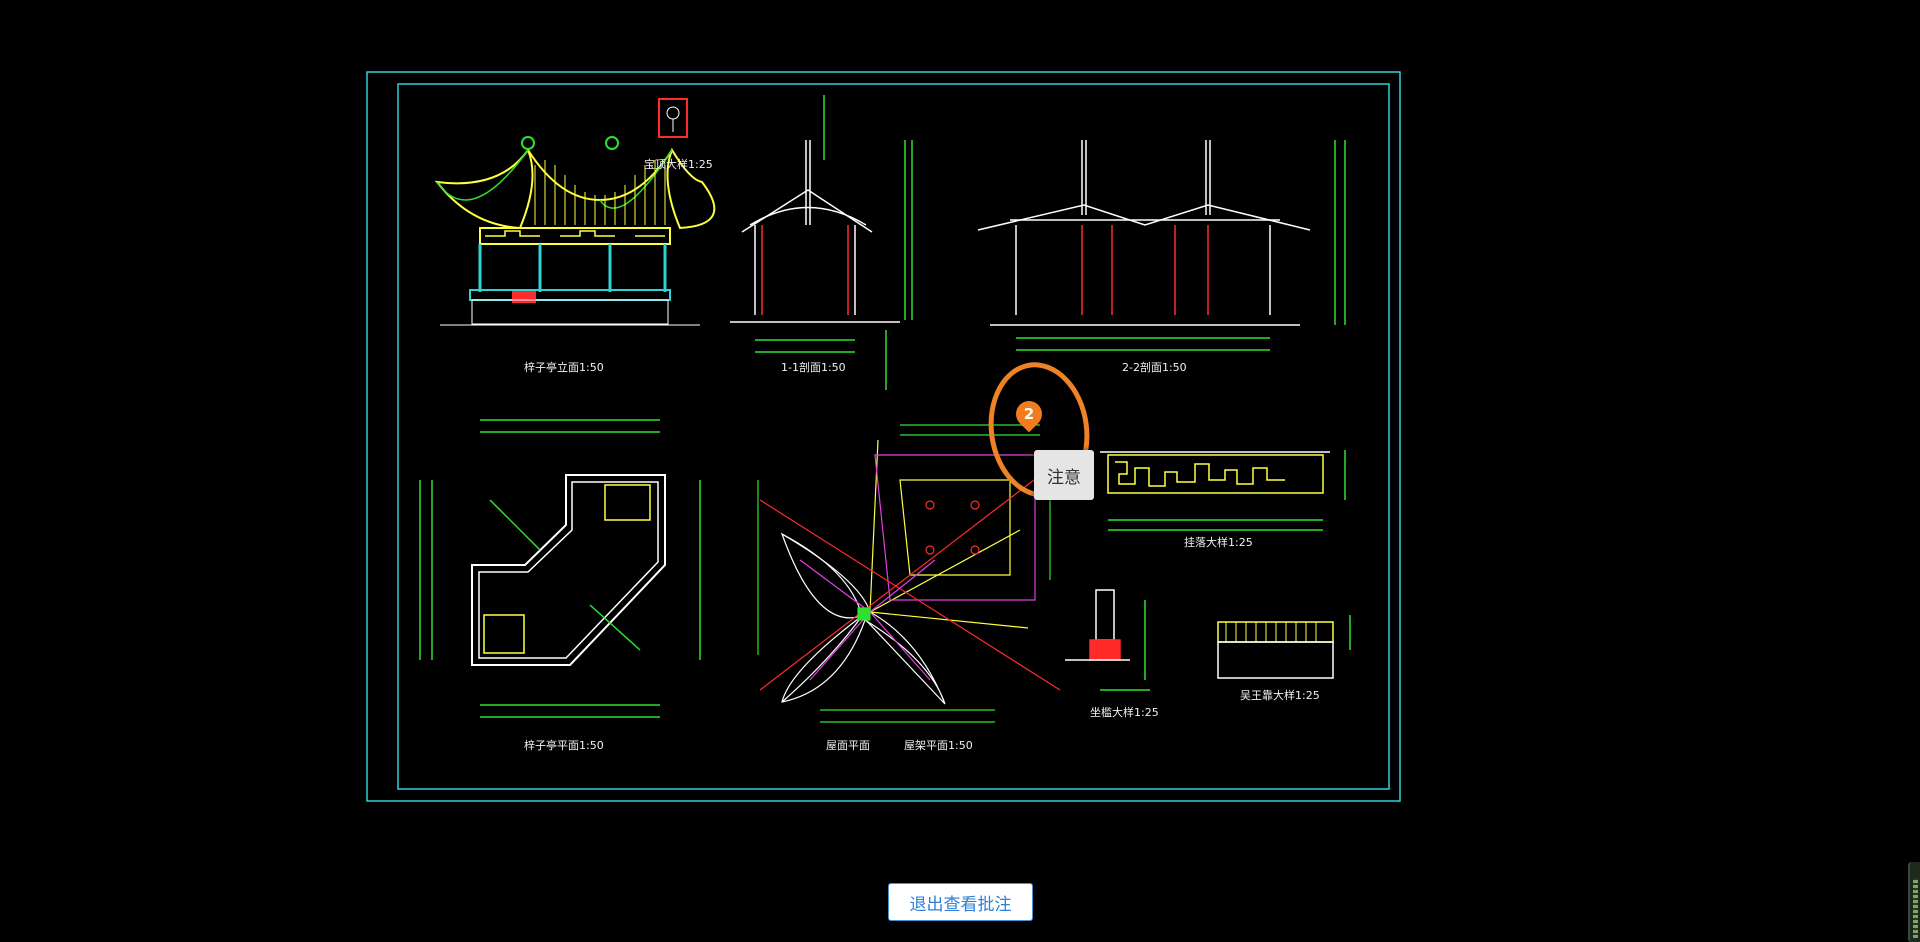 This screenshot has height=942, width=1920. I want to click on label-plan: 梓子亭平面1:50, so click(564, 745).